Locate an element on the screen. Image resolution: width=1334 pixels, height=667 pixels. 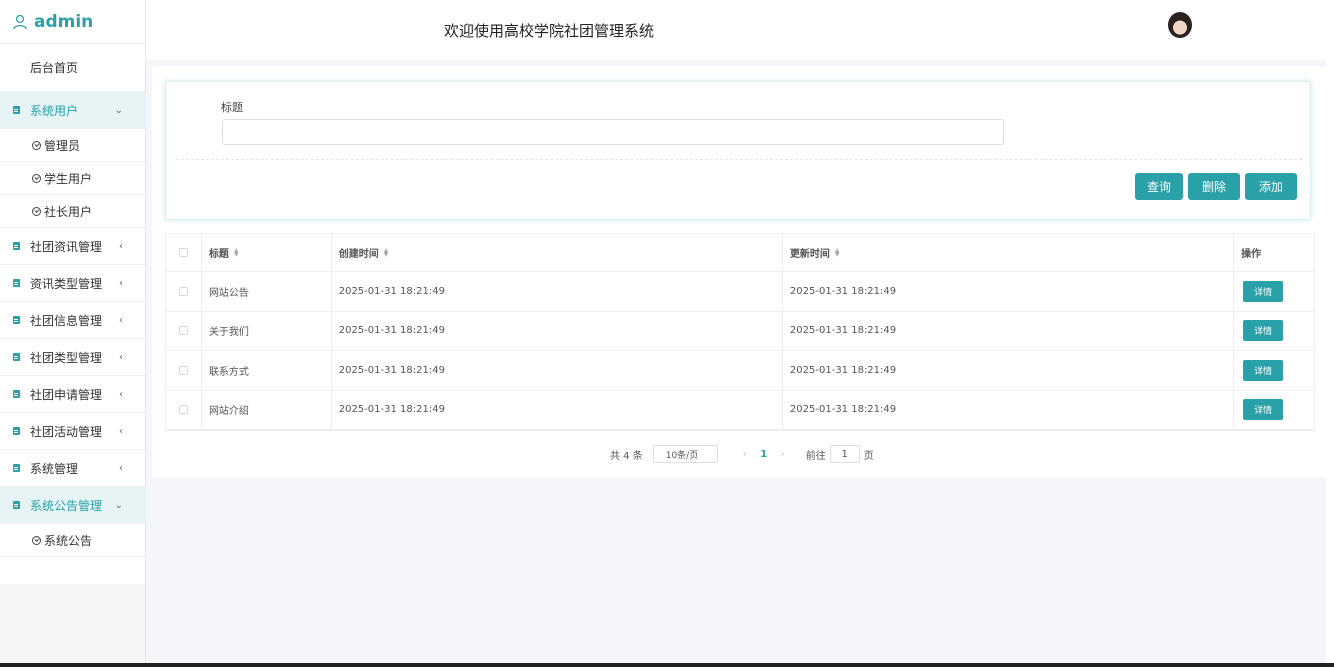
brand: admin is located at coordinates (72, 22).